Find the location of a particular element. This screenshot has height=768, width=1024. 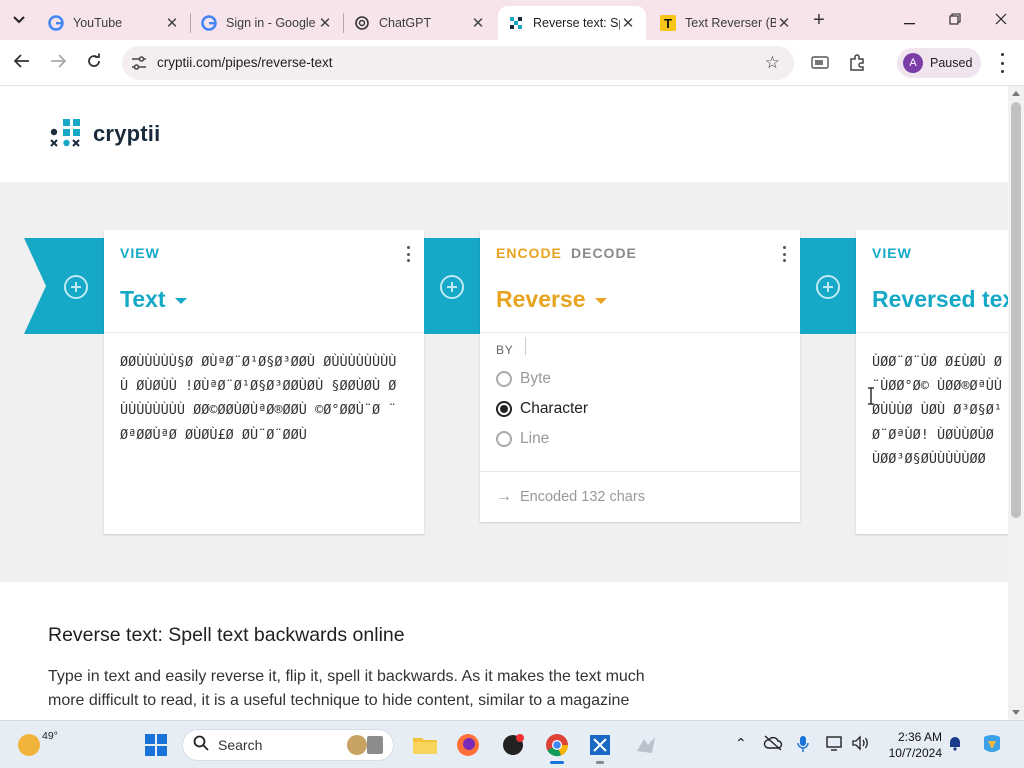

tab-google-signin: Sign in - Google ✕ is located at coordinates (267, 23).